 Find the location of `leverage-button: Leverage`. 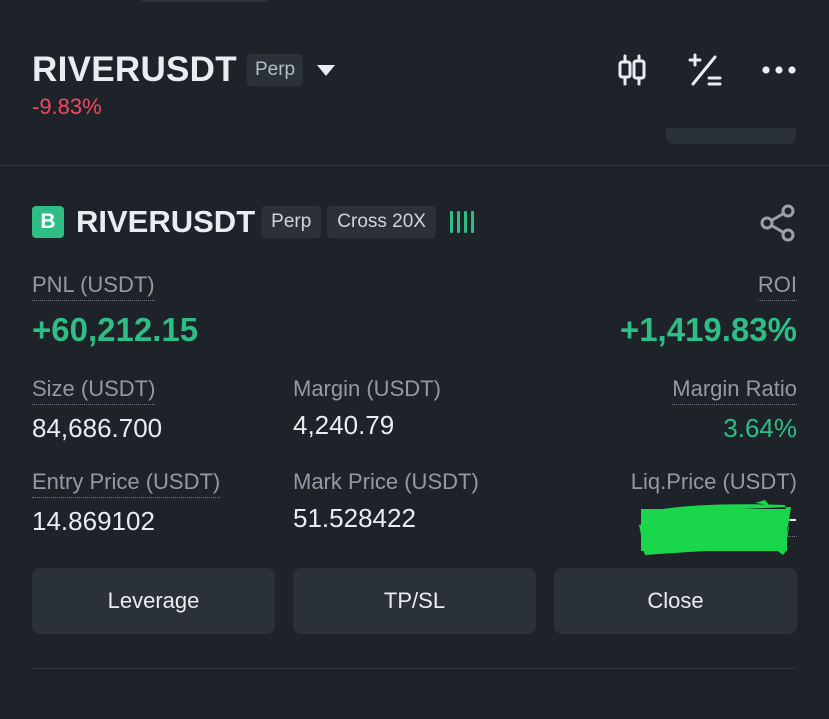

leverage-button: Leverage is located at coordinates (153, 601).